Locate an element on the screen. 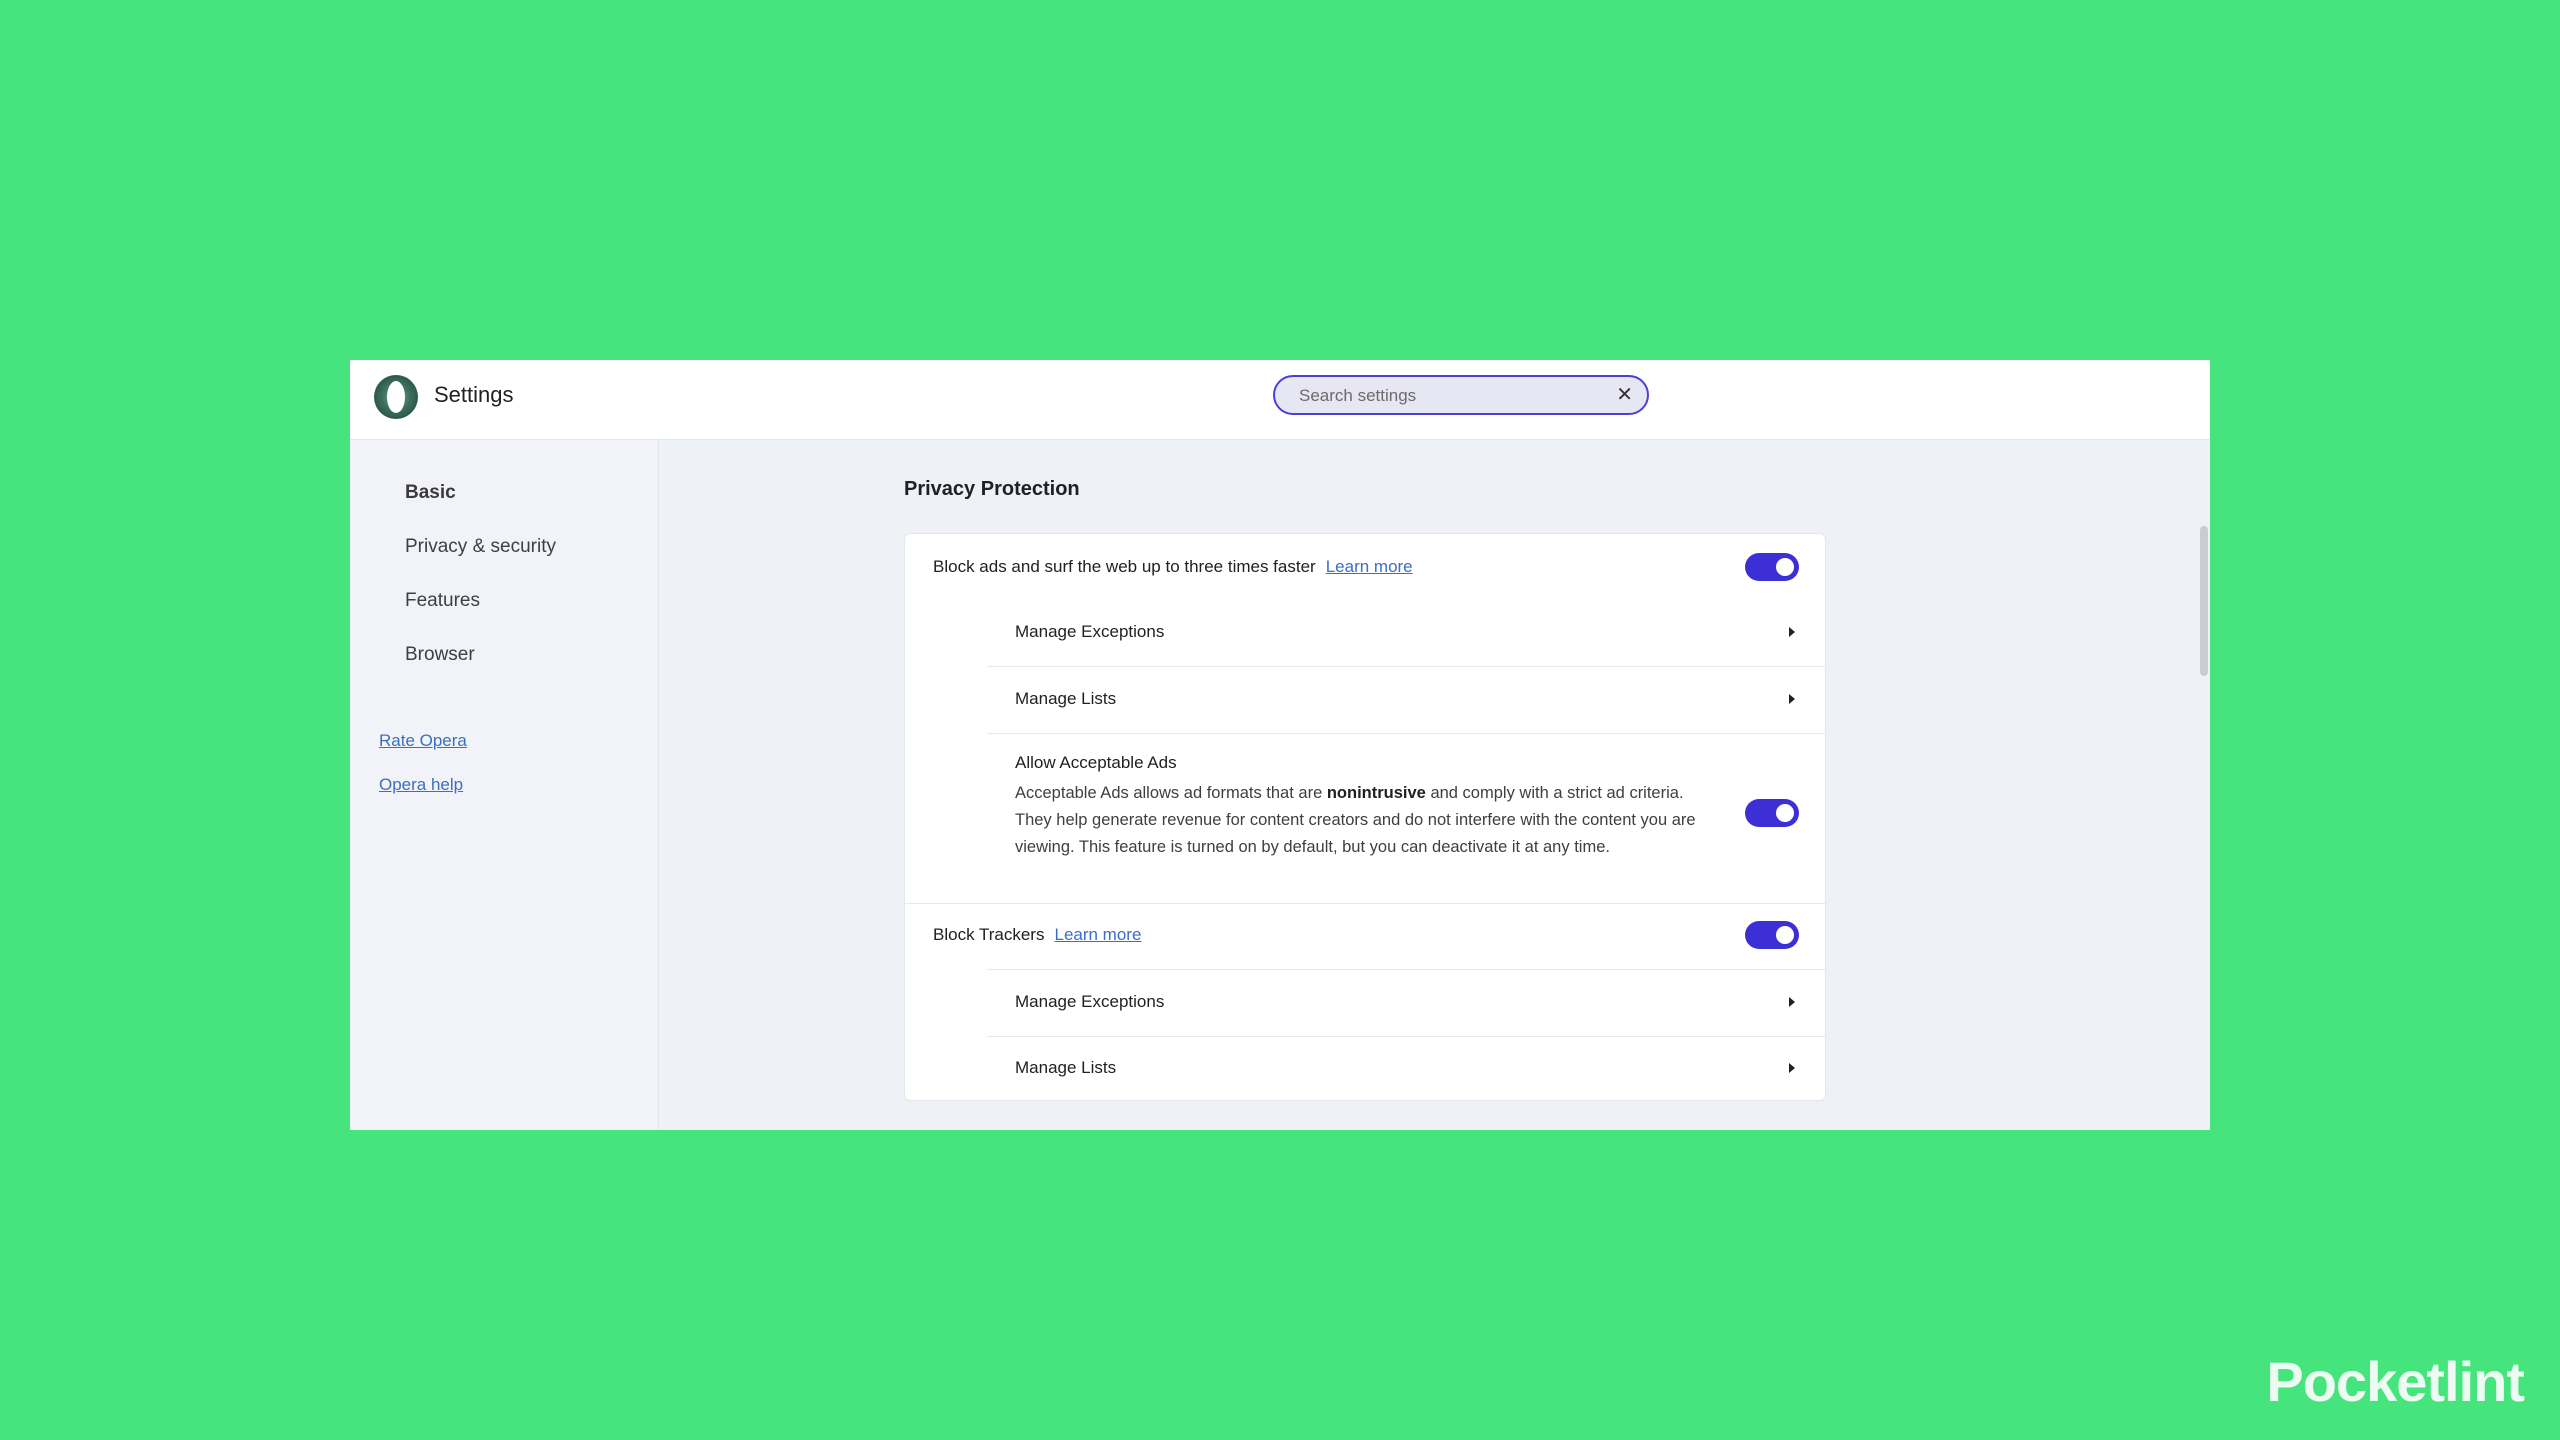 This screenshot has width=2560, height=1440. block-trackers-row: Block Trackers Learn more is located at coordinates (1037, 935).